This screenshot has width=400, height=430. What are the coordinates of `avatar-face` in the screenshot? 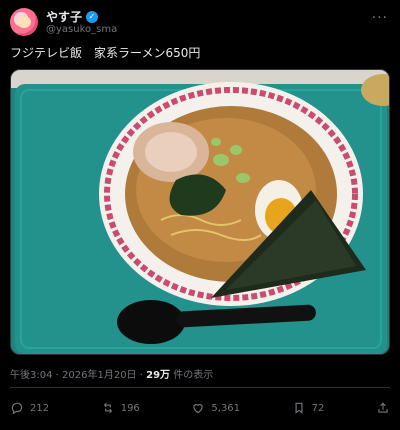 It's located at (24, 22).